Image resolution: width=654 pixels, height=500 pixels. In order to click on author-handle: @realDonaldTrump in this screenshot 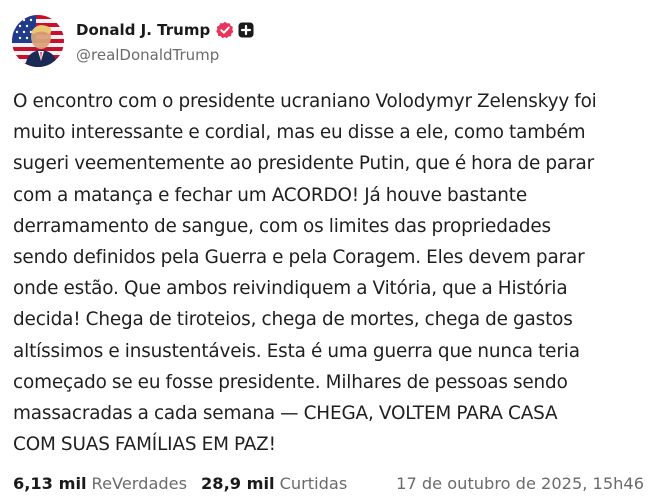, I will do `click(165, 55)`.